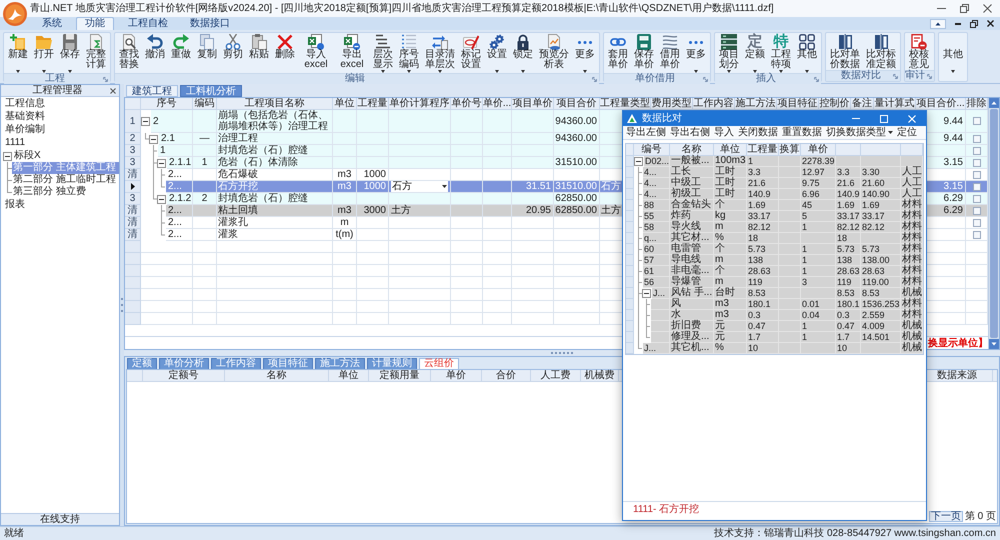 The height and width of the screenshot is (540, 1000). Describe the element at coordinates (152, 91) in the screenshot. I see `tab: 建筑工程` at that location.